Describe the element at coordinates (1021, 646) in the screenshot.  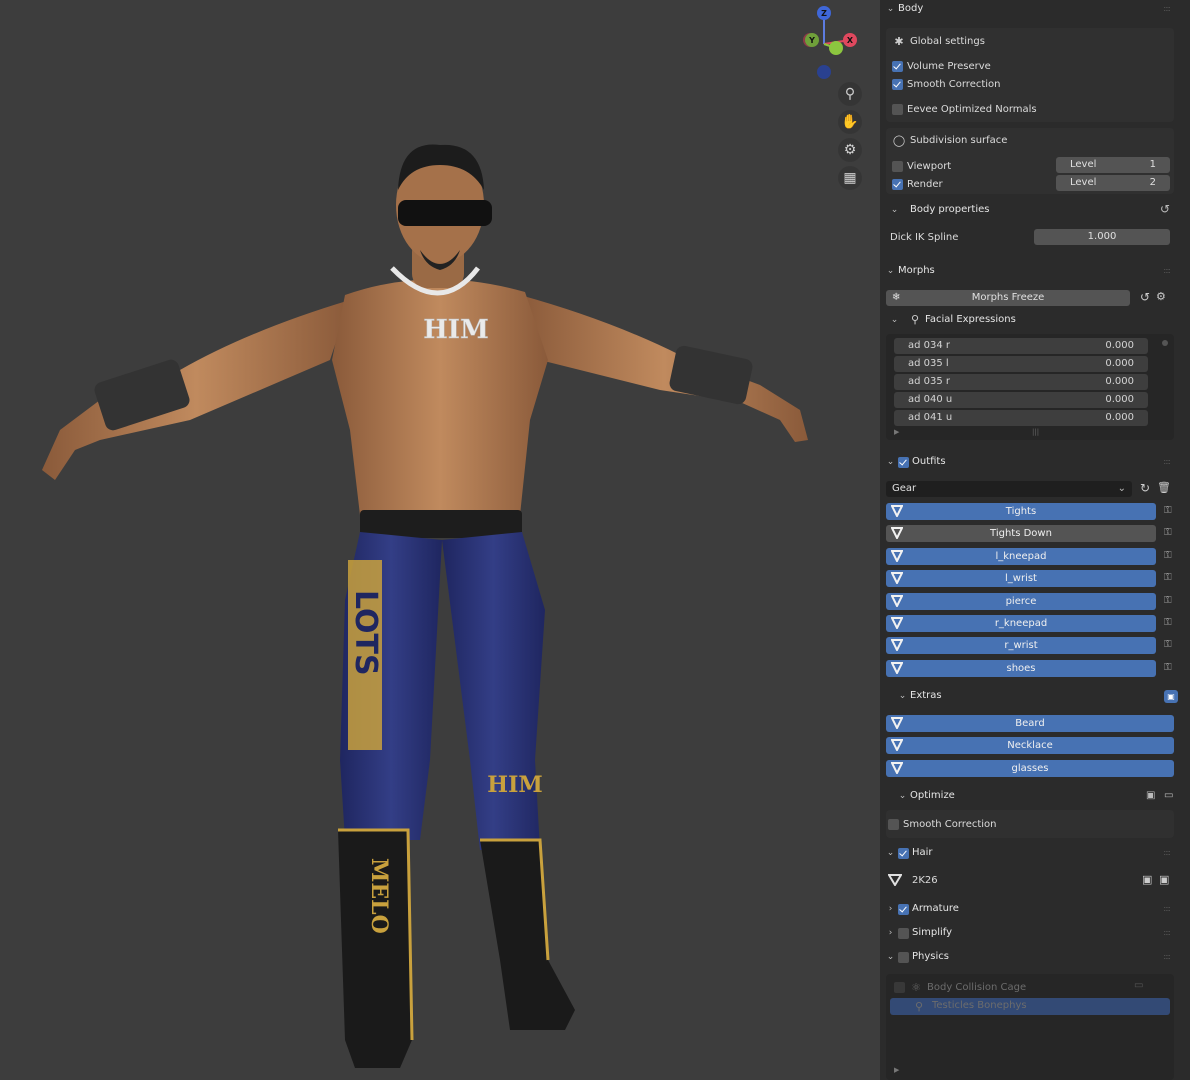
I see `outfit-toggle-button: r_wrist` at that location.